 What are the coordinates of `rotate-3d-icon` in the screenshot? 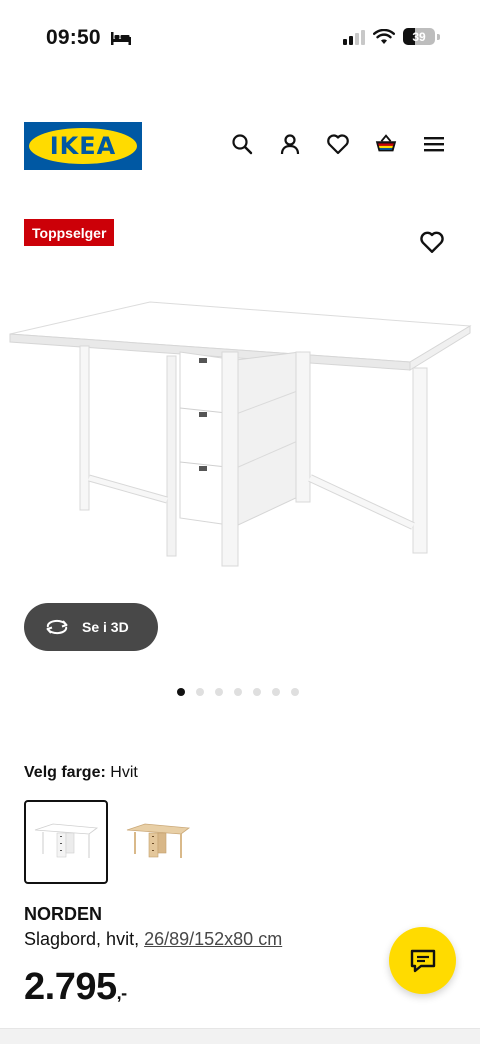 It's located at (57, 627).